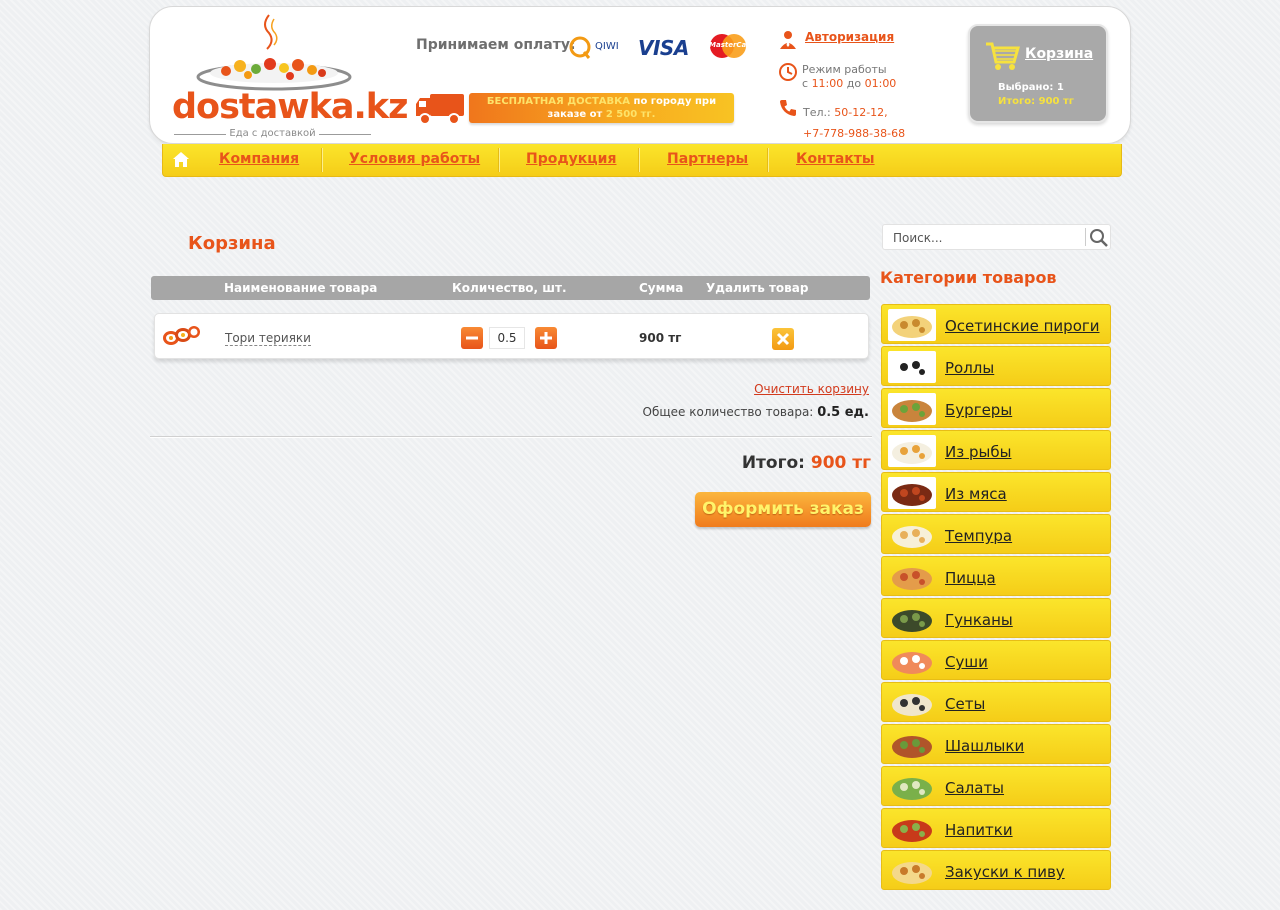  Describe the element at coordinates (511, 437) in the screenshot. I see `divider` at that location.